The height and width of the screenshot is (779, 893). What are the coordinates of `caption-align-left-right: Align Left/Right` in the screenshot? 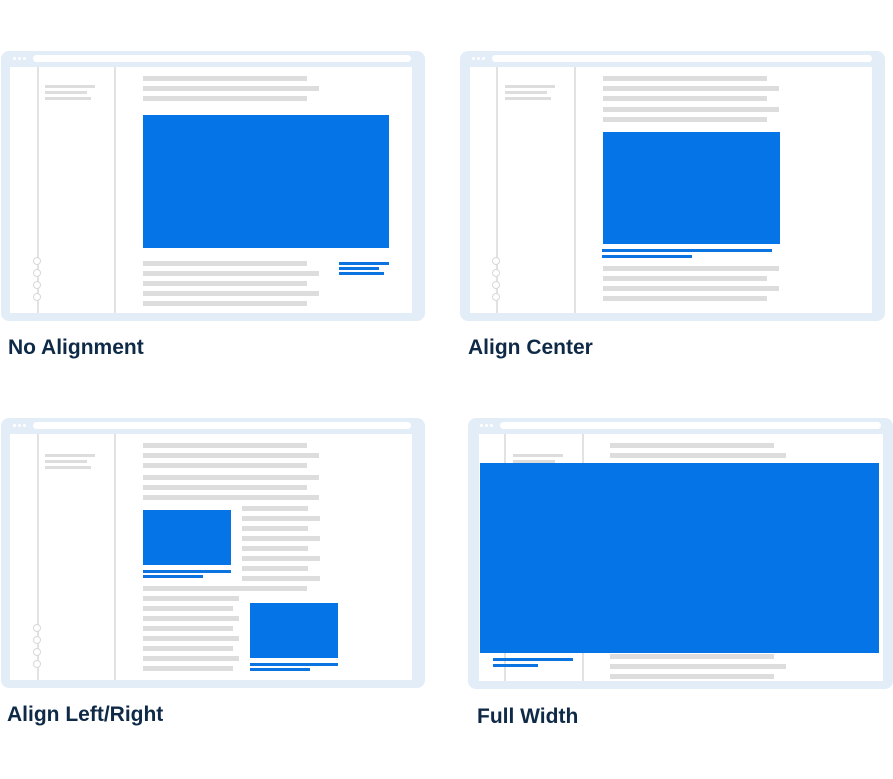 It's located at (85, 714).